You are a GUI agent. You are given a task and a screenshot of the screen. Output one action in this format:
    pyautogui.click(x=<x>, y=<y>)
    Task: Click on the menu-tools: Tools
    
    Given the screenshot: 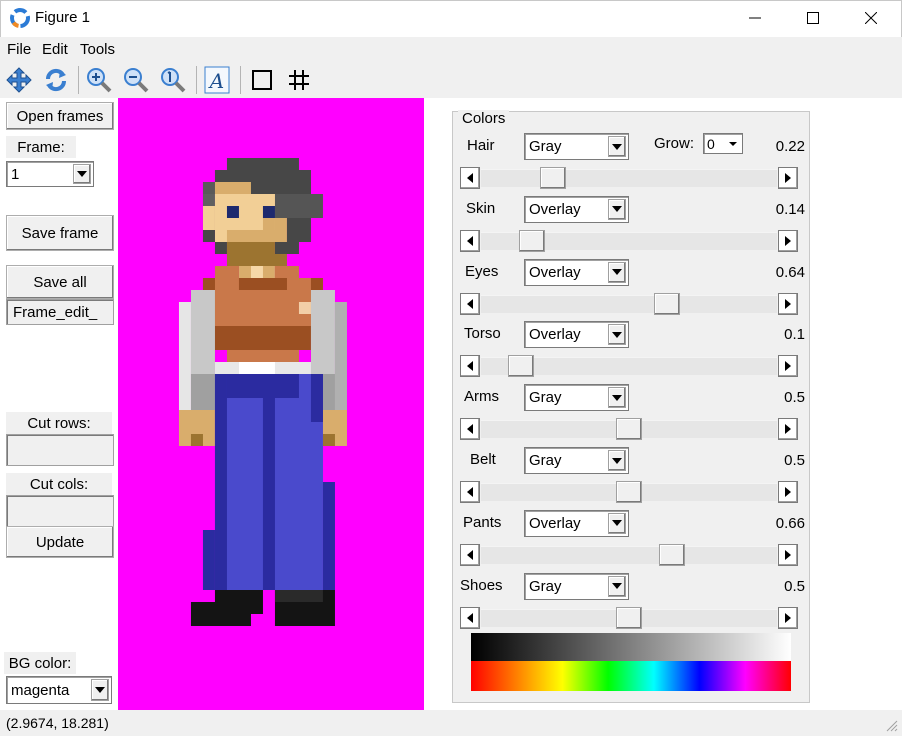 What is the action you would take?
    pyautogui.click(x=97, y=49)
    